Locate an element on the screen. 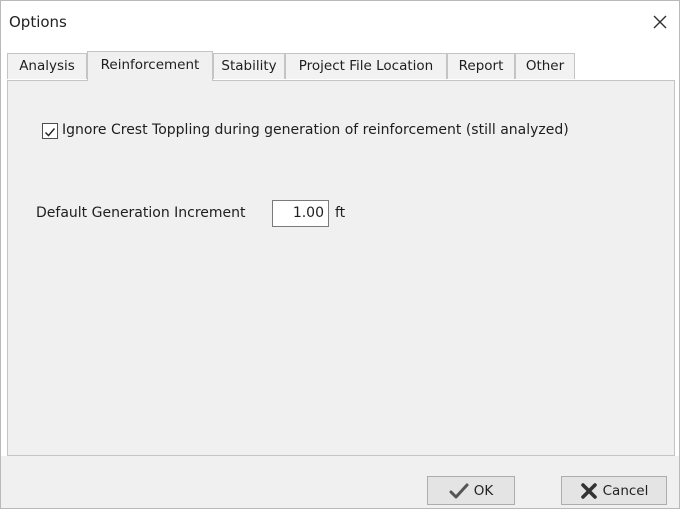 This screenshot has height=510, width=681. tab-stability: Stability is located at coordinates (249, 66).